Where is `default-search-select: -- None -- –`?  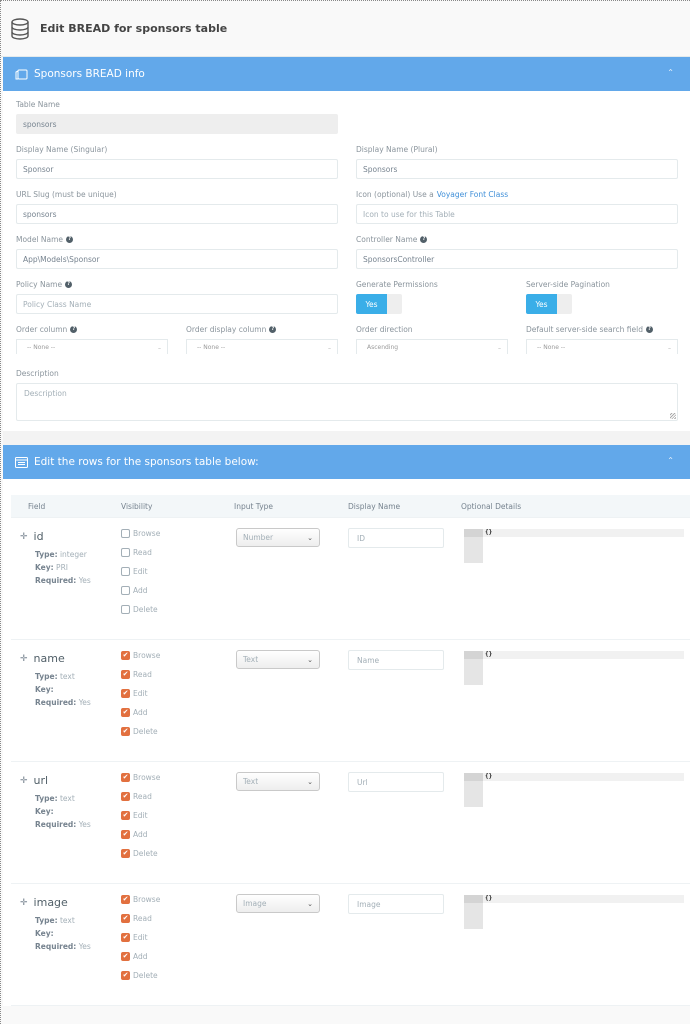
default-search-select: -- None -- – is located at coordinates (602, 346).